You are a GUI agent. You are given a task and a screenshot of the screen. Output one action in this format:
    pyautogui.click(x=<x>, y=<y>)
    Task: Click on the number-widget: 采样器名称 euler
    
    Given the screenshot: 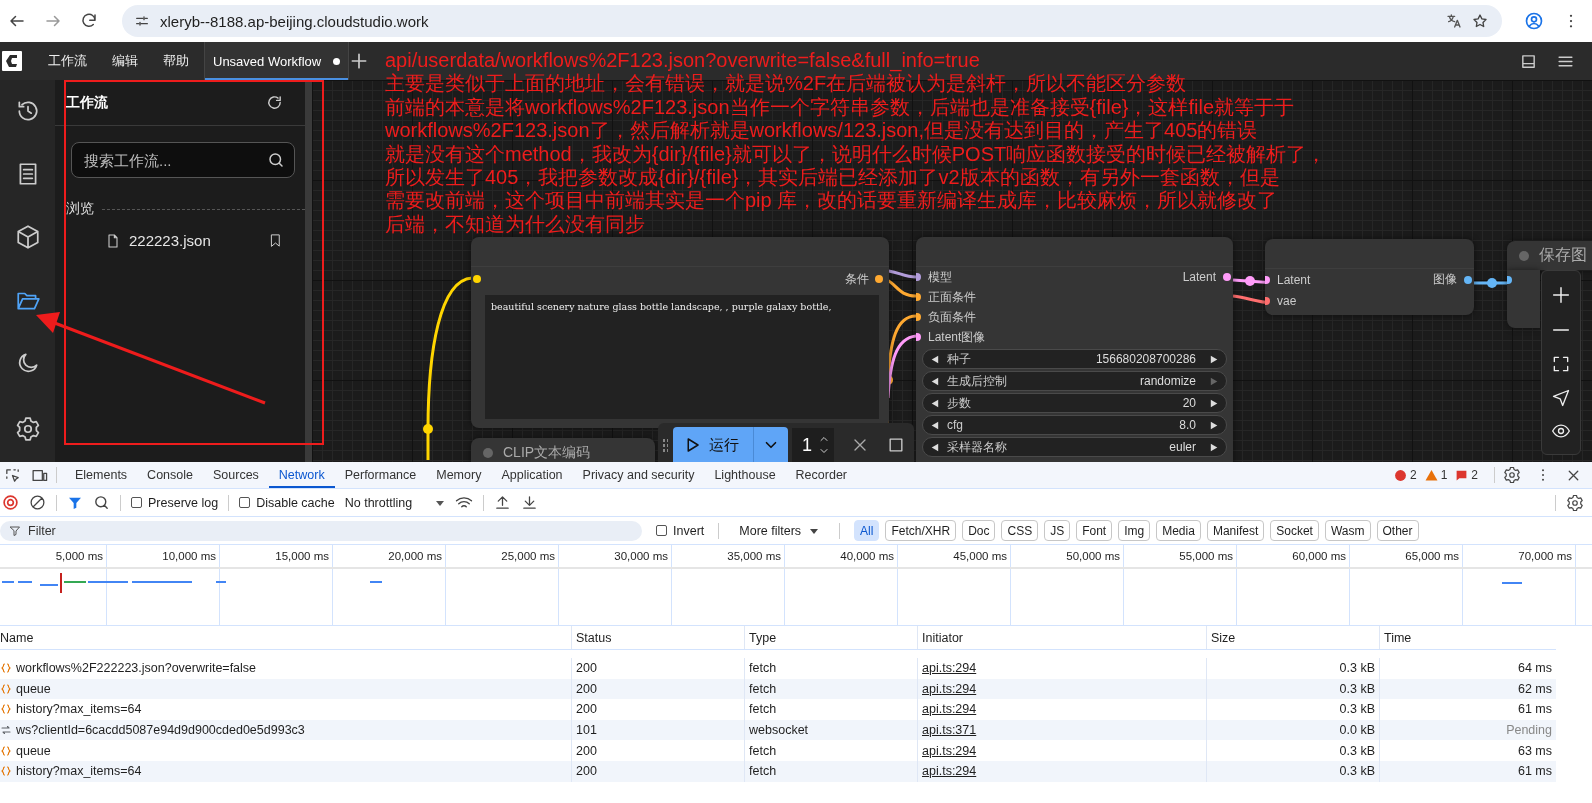 What is the action you would take?
    pyautogui.click(x=1074, y=447)
    